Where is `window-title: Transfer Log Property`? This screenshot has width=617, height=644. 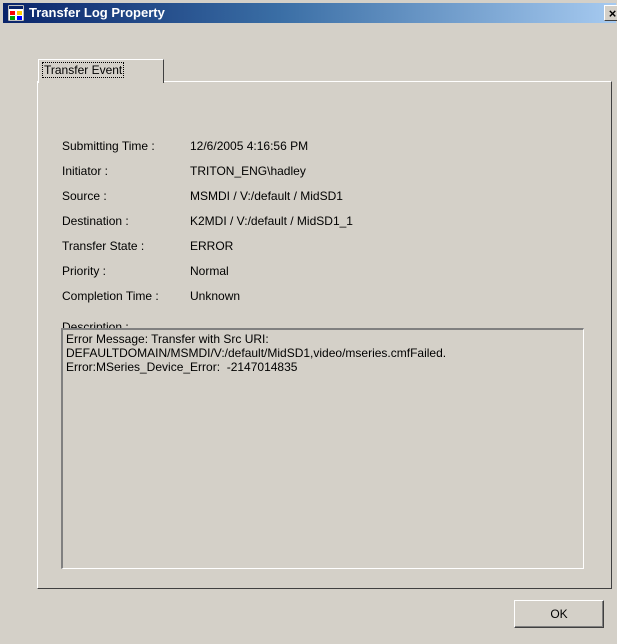
window-title: Transfer Log Property is located at coordinates (97, 12).